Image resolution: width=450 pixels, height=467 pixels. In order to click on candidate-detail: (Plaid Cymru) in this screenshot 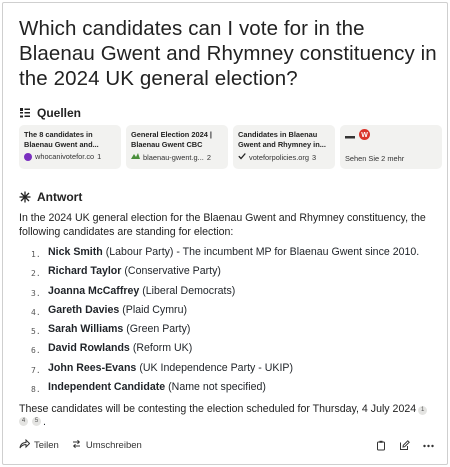, I will do `click(154, 309)`.